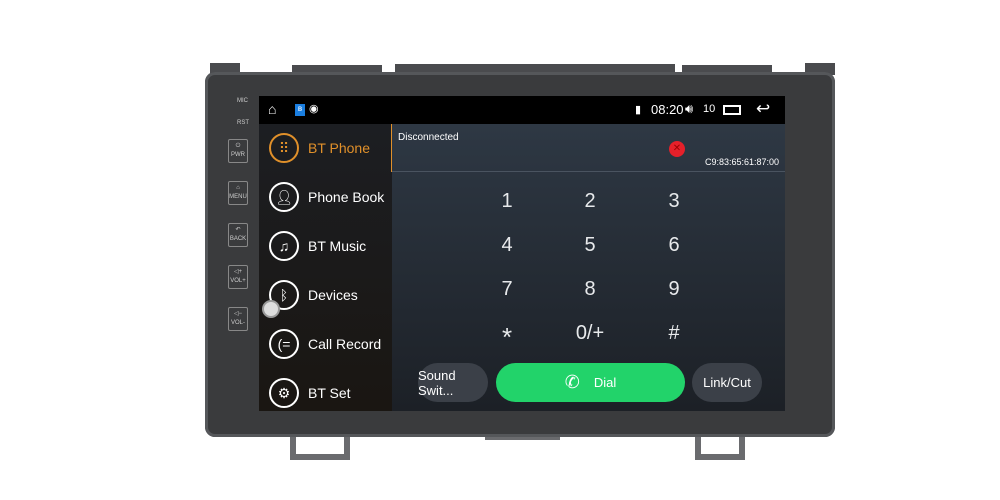  What do you see at coordinates (238, 193) in the screenshot?
I see `menu-button: ⌂ MENU` at bounding box center [238, 193].